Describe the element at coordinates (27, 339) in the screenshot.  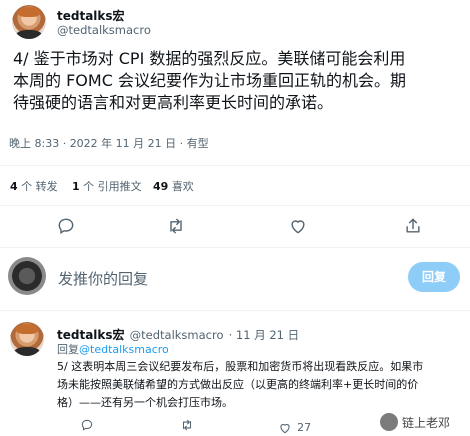
I see `reply-author-avatar` at that location.